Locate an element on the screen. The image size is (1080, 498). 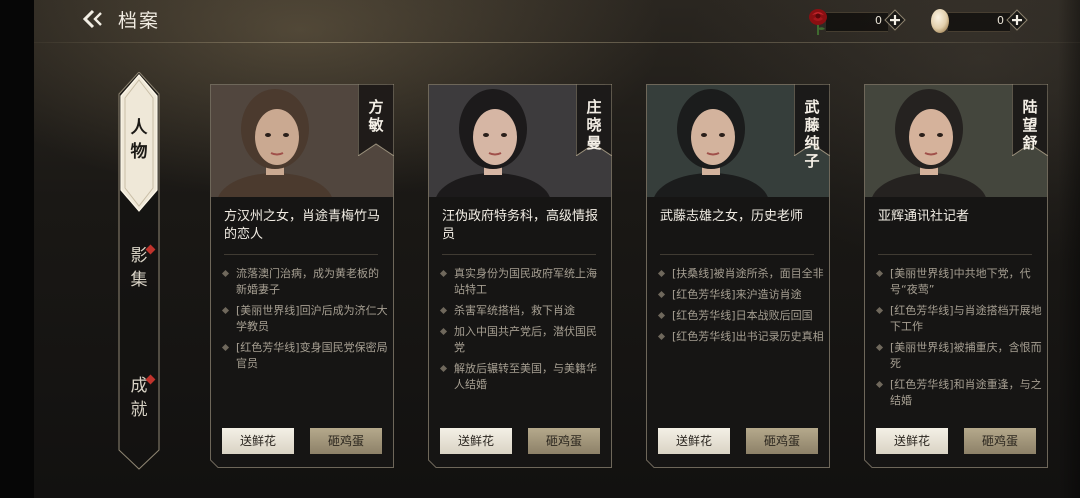
character-name-tag: 庄晓曼 is located at coordinates (594, 120).